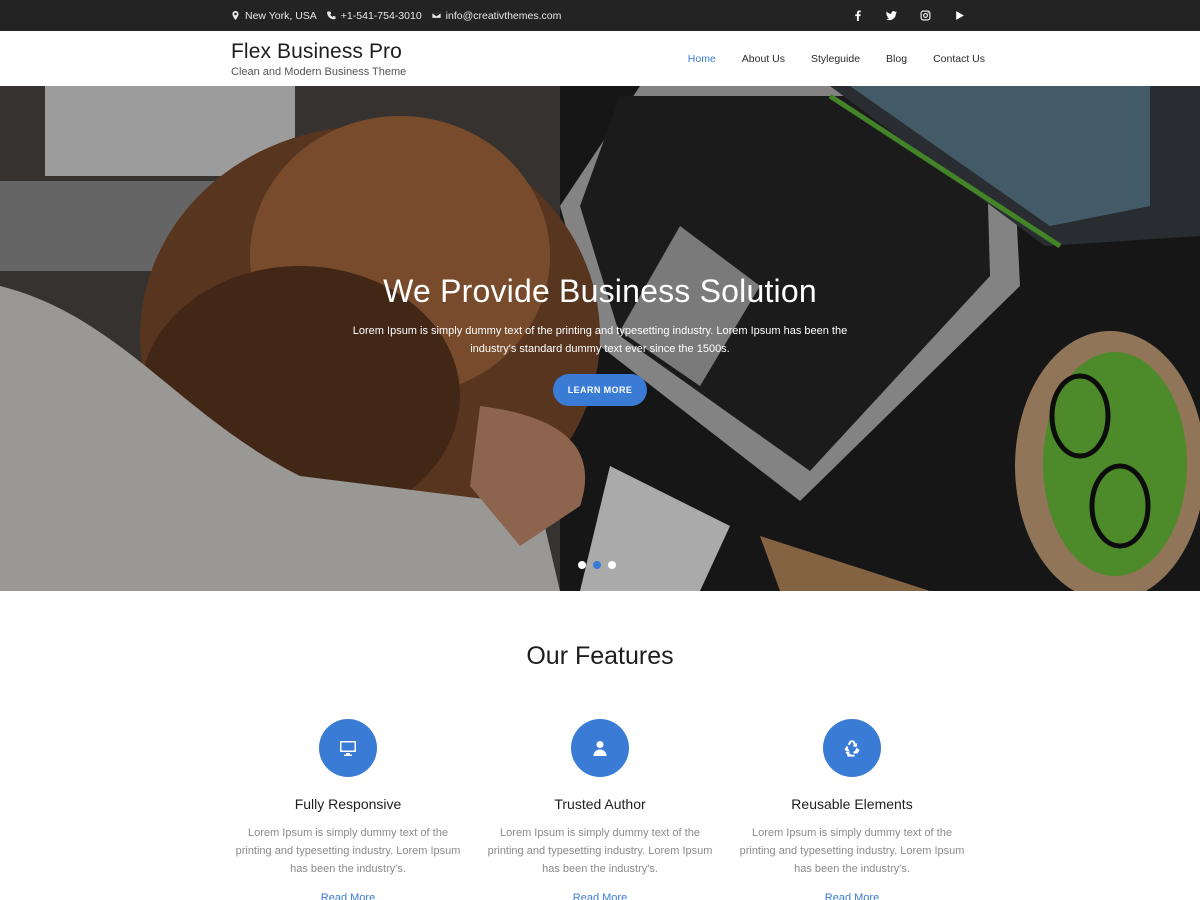 This screenshot has width=1200, height=900. What do you see at coordinates (504, 16) in the screenshot?
I see `email-text: info@creativthemes.com` at bounding box center [504, 16].